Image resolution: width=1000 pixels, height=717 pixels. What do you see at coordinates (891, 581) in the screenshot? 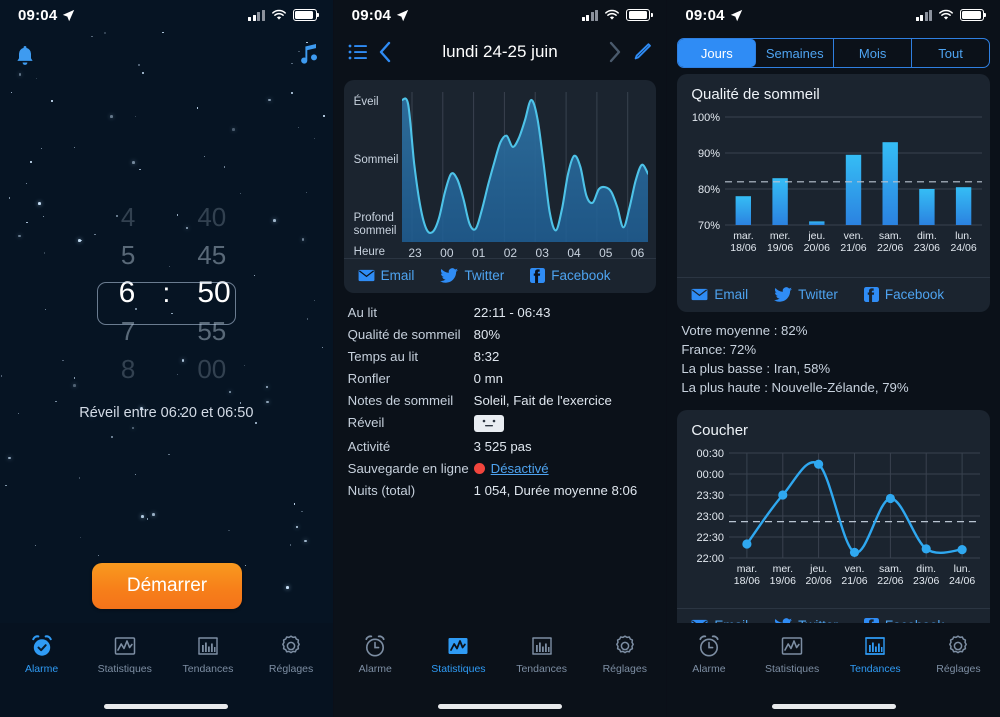
I see `svg-text: 22/06` at bounding box center [891, 581].